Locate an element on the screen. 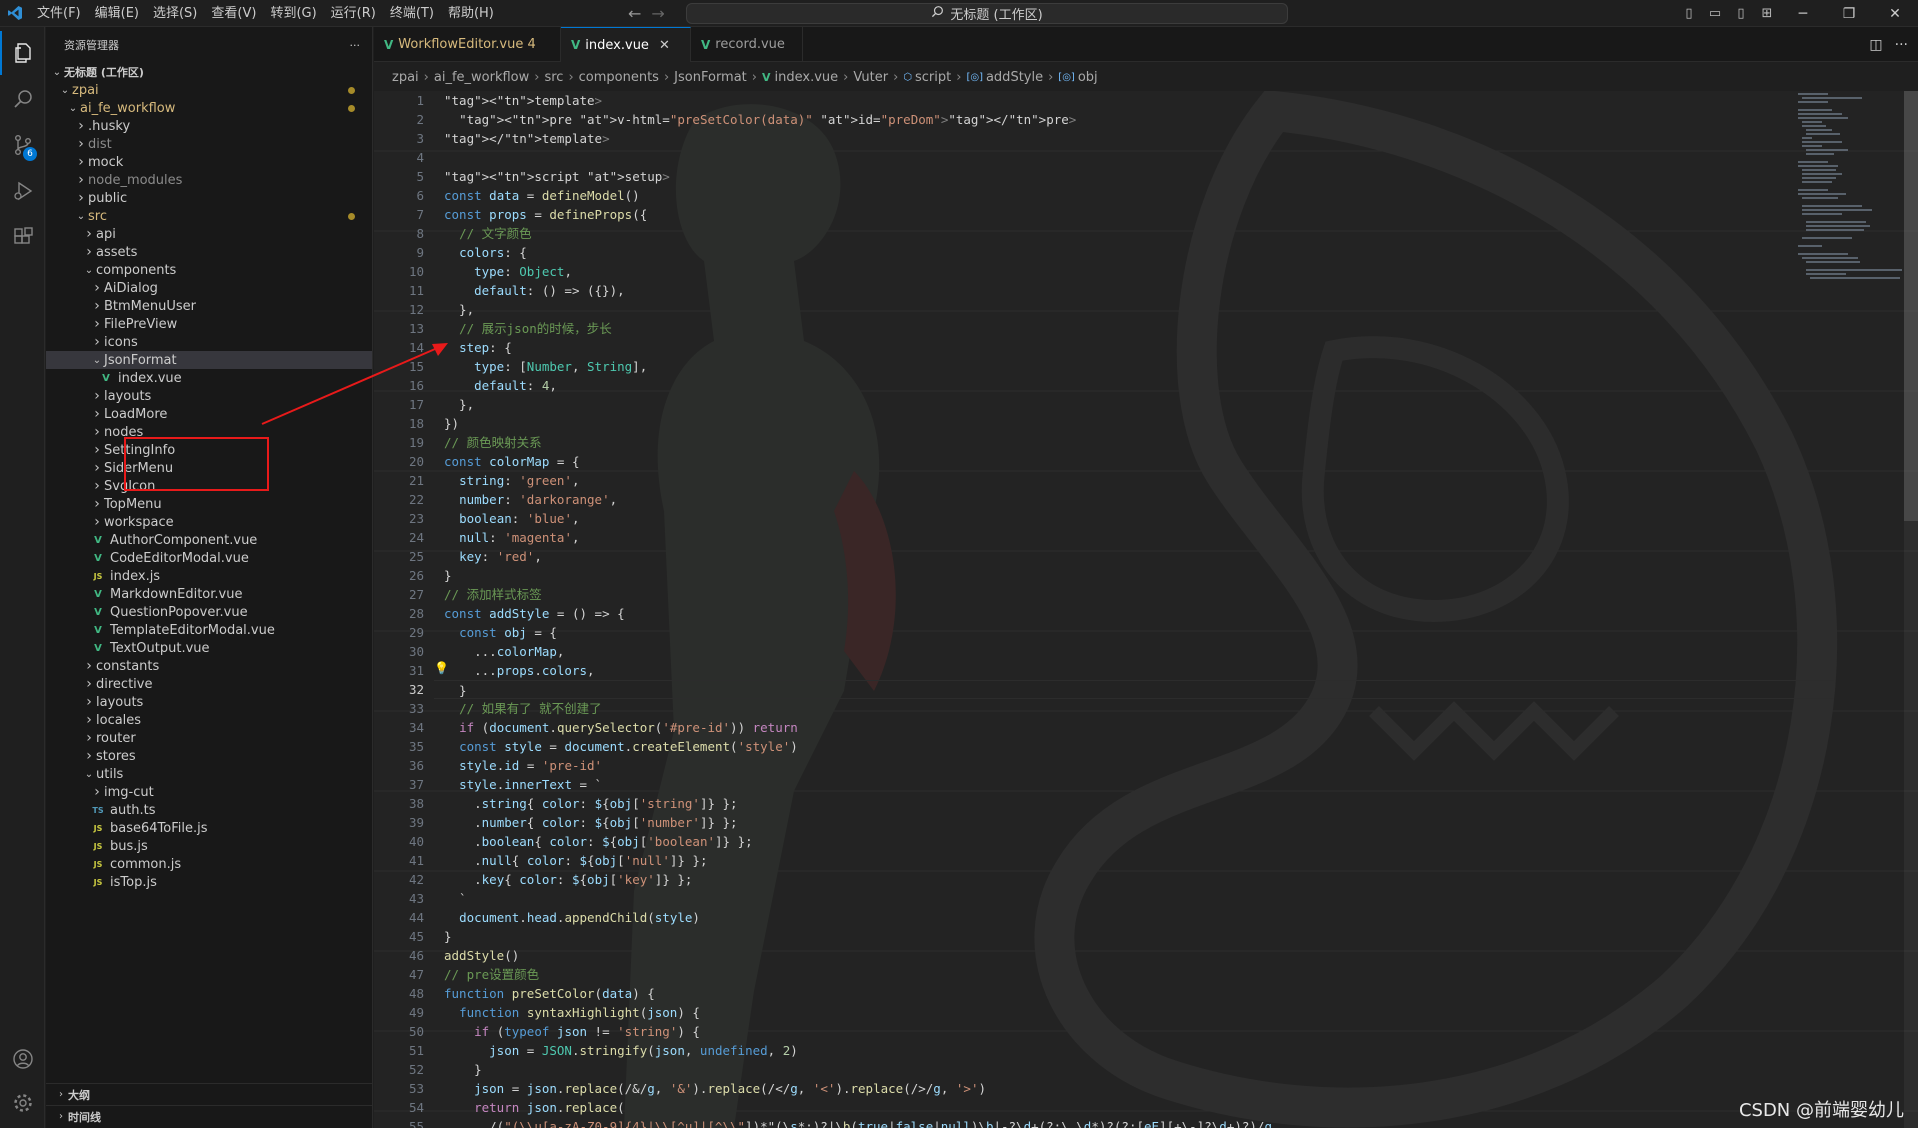  code-line: boolean: 'blue', is located at coordinates (511, 518).